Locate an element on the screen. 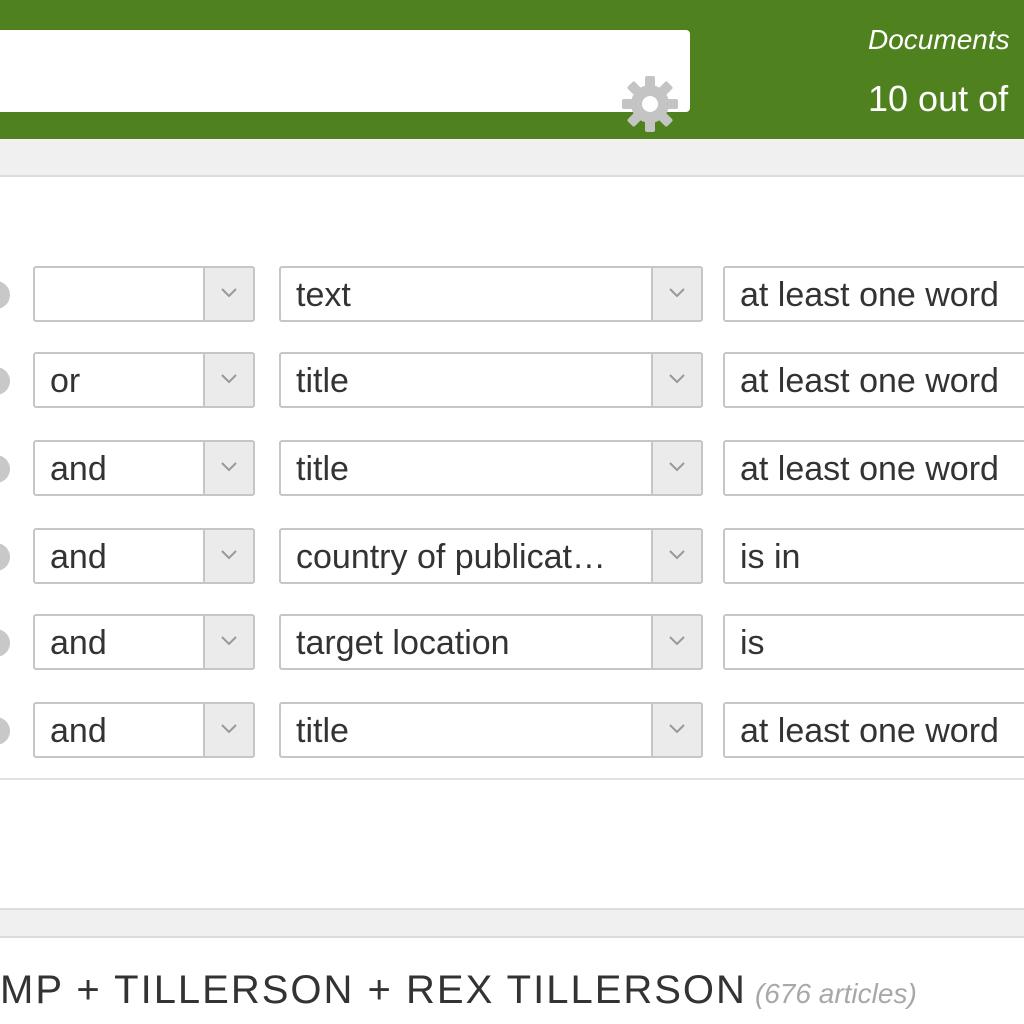  section-band is located at coordinates (512, 923).